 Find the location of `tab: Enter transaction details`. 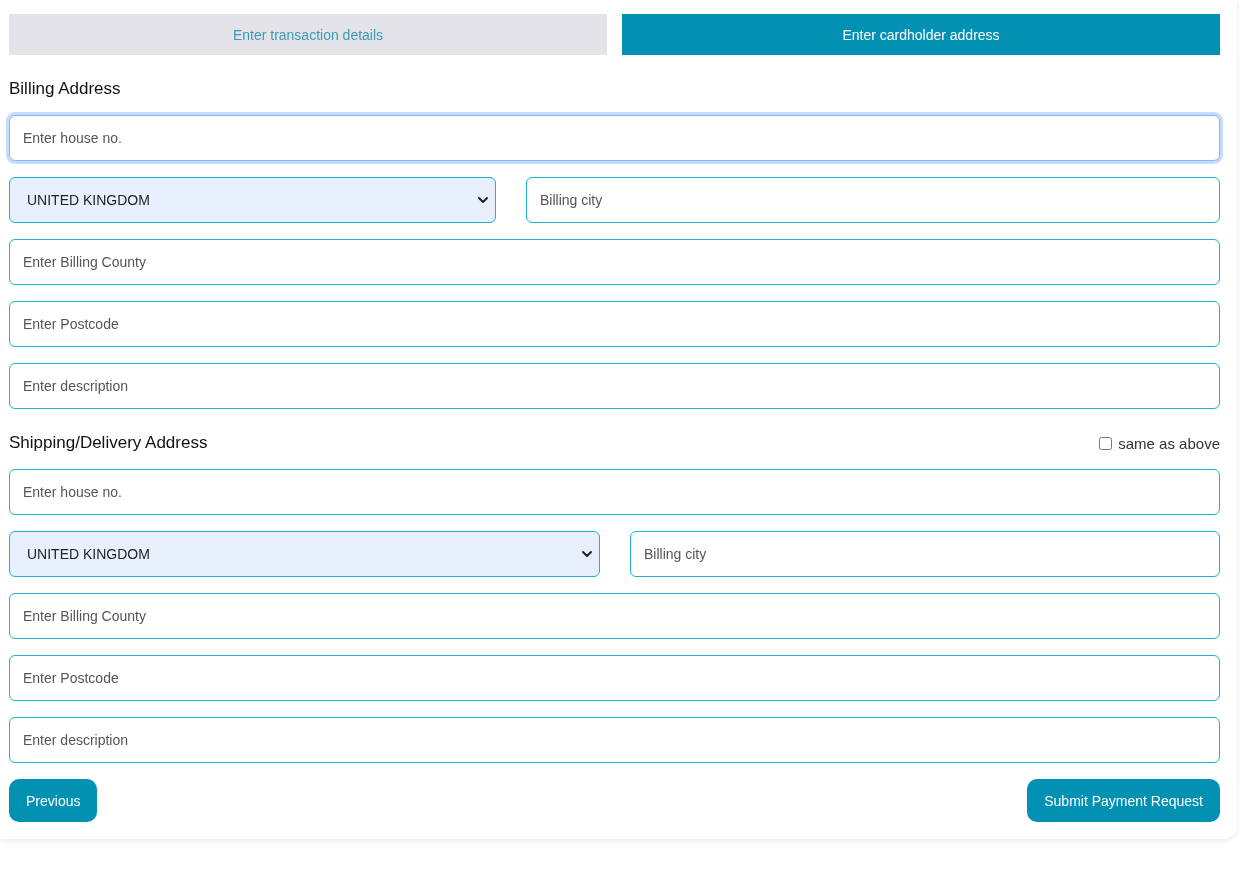

tab: Enter transaction details is located at coordinates (308, 34).